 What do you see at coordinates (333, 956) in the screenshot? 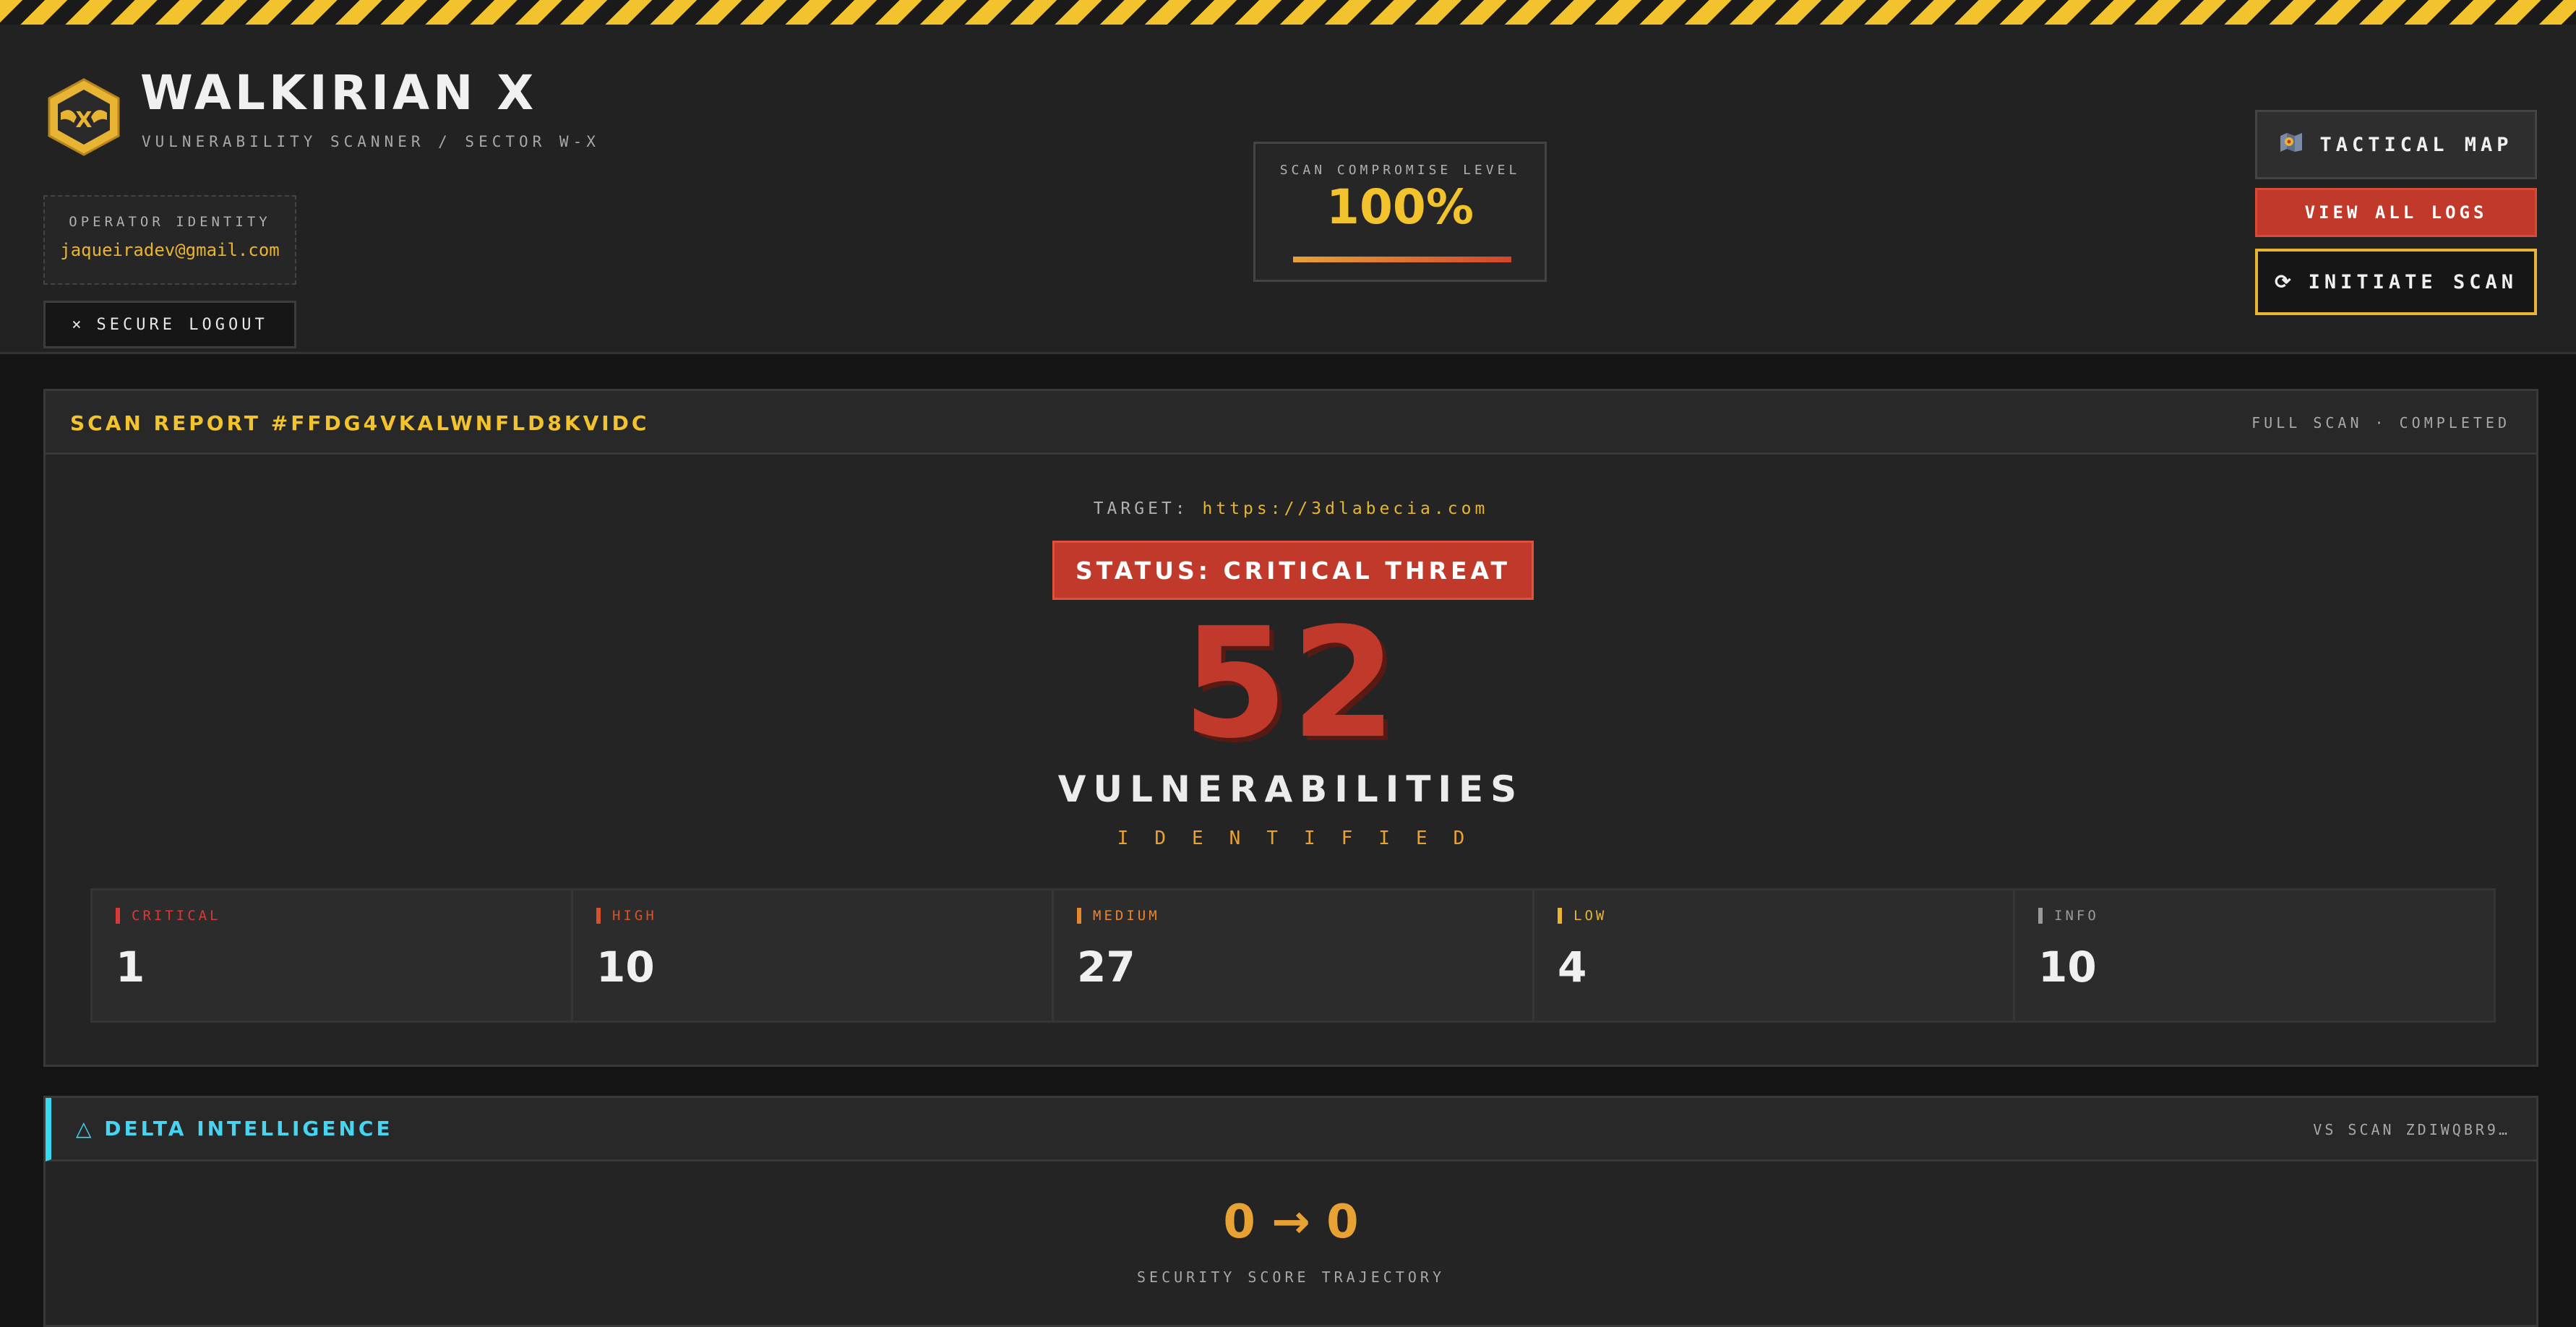
I see `severity-cell-critical: CRITICAL 1` at bounding box center [333, 956].